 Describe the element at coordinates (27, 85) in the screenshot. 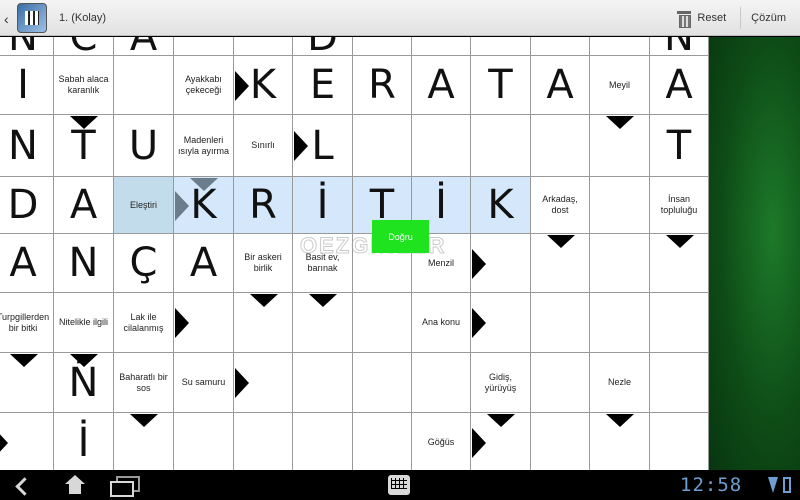

I see `letter-cell: I` at that location.